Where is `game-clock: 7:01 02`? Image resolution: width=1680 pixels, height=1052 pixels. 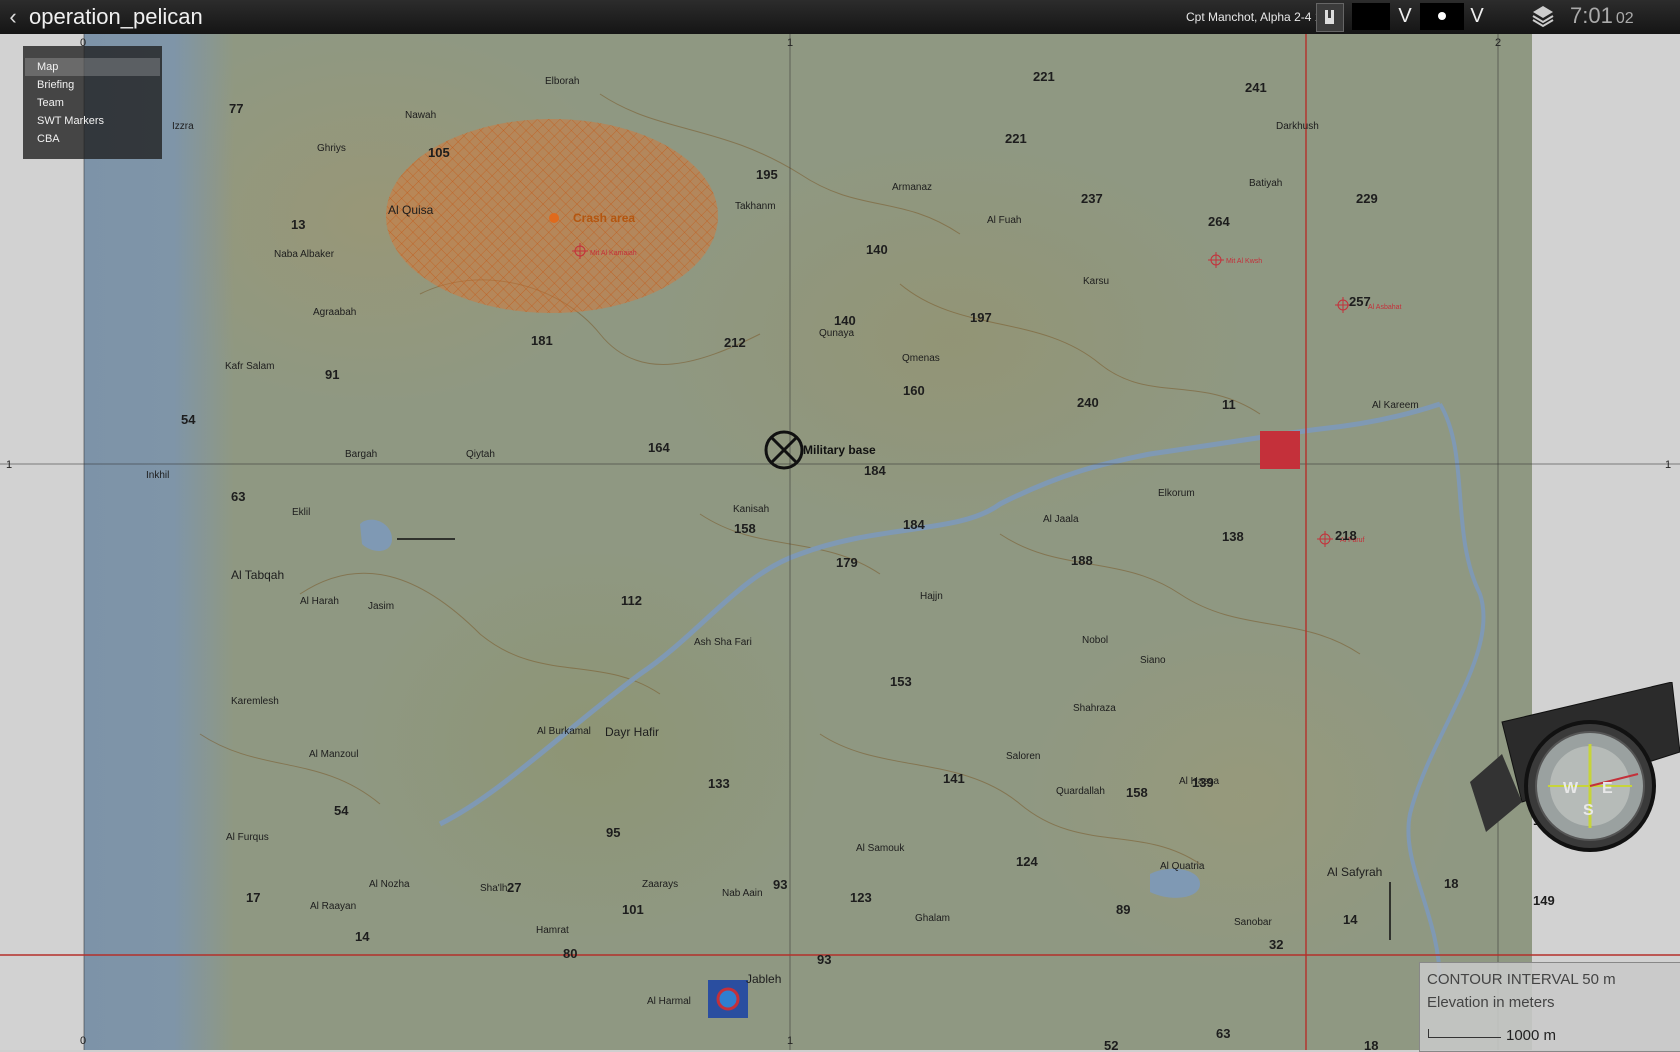
game-clock: 7:01 02 is located at coordinates (1602, 17).